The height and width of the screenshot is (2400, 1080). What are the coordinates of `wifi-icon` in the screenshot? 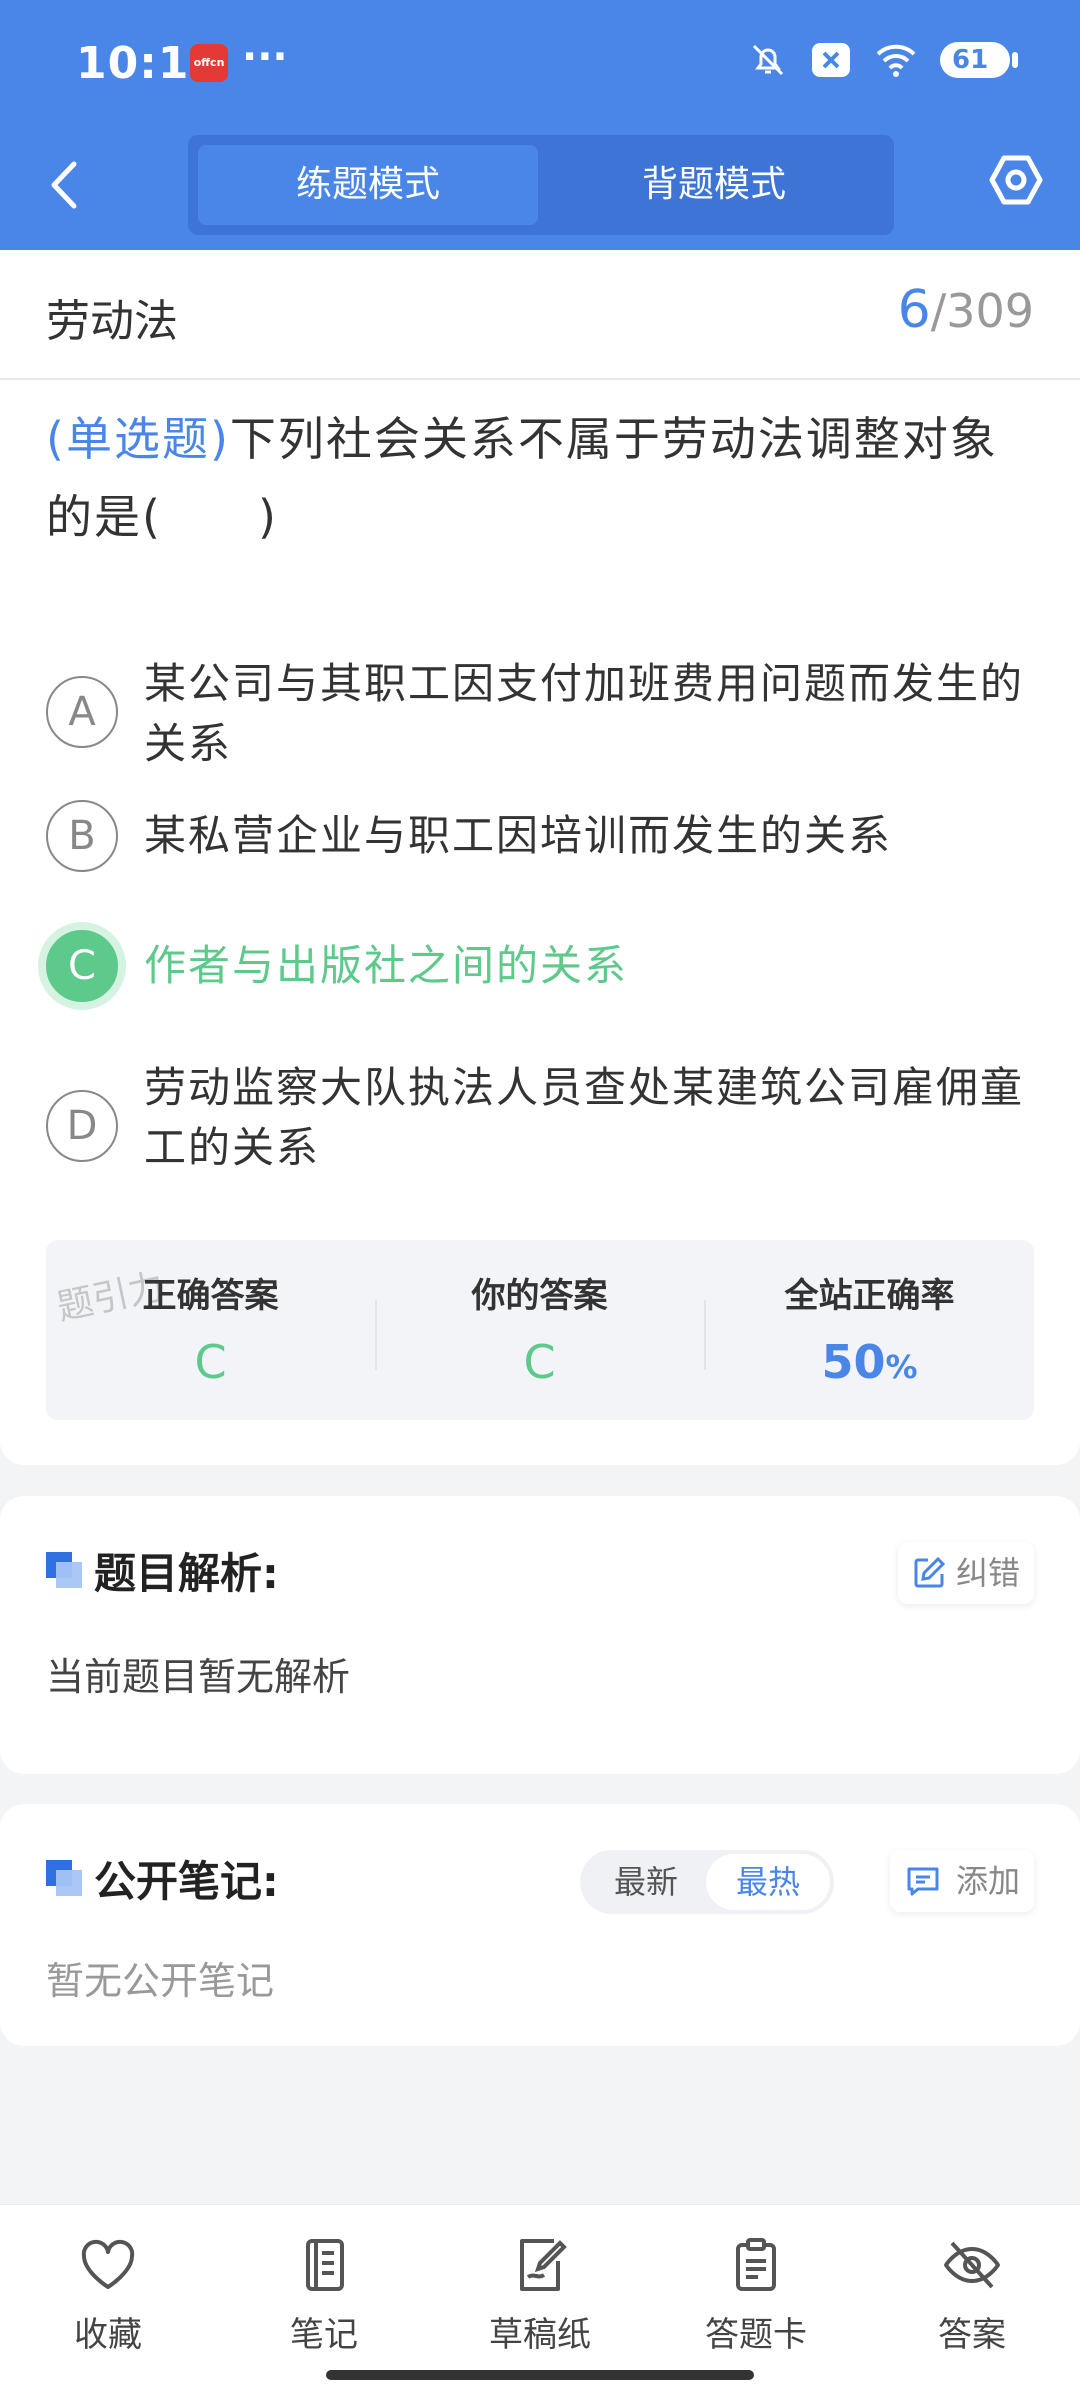 It's located at (896, 60).